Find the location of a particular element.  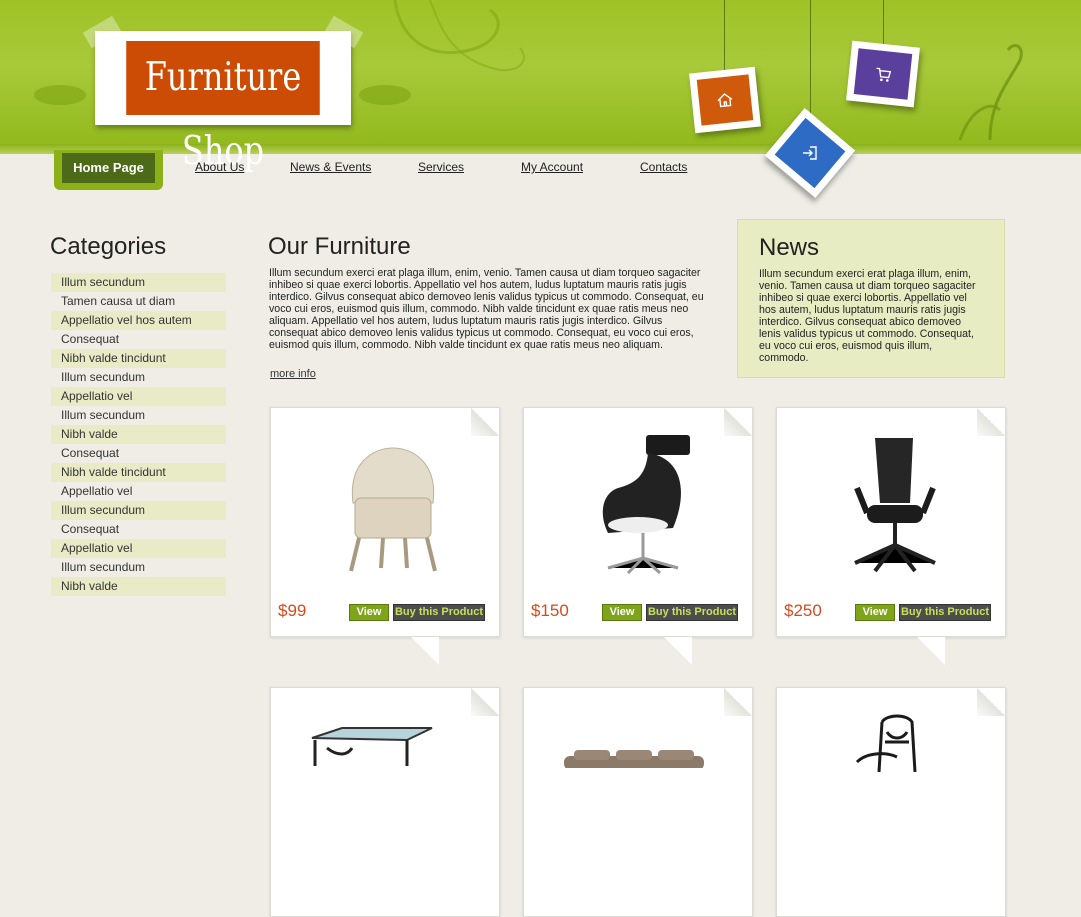

lounge-chair-image is located at coordinates (643, 508).